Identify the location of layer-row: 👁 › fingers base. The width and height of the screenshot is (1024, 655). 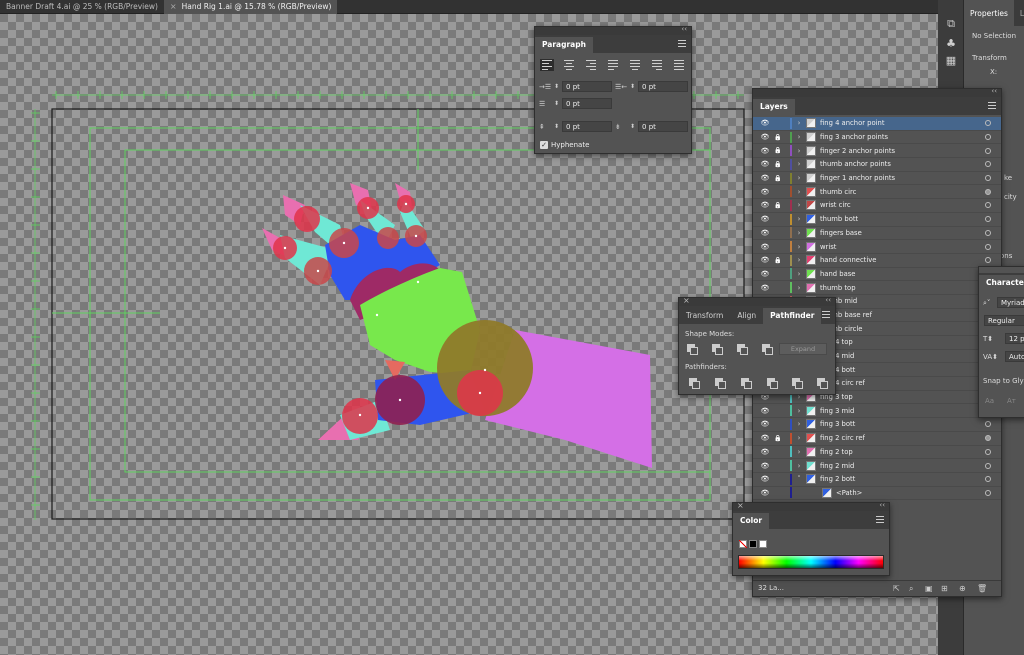
(877, 234).